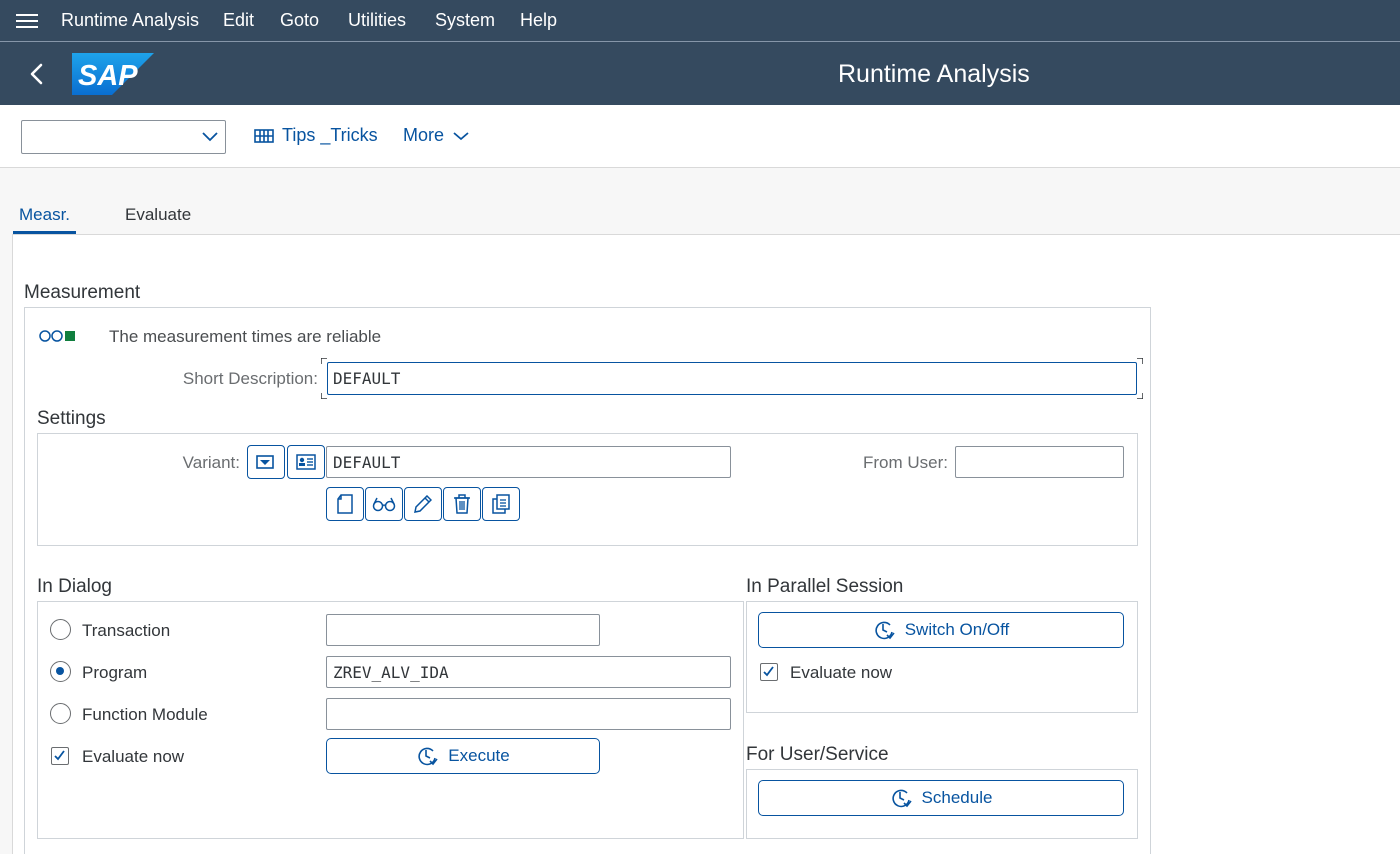 The width and height of the screenshot is (1400, 854). I want to click on display-variant-button, so click(384, 504).